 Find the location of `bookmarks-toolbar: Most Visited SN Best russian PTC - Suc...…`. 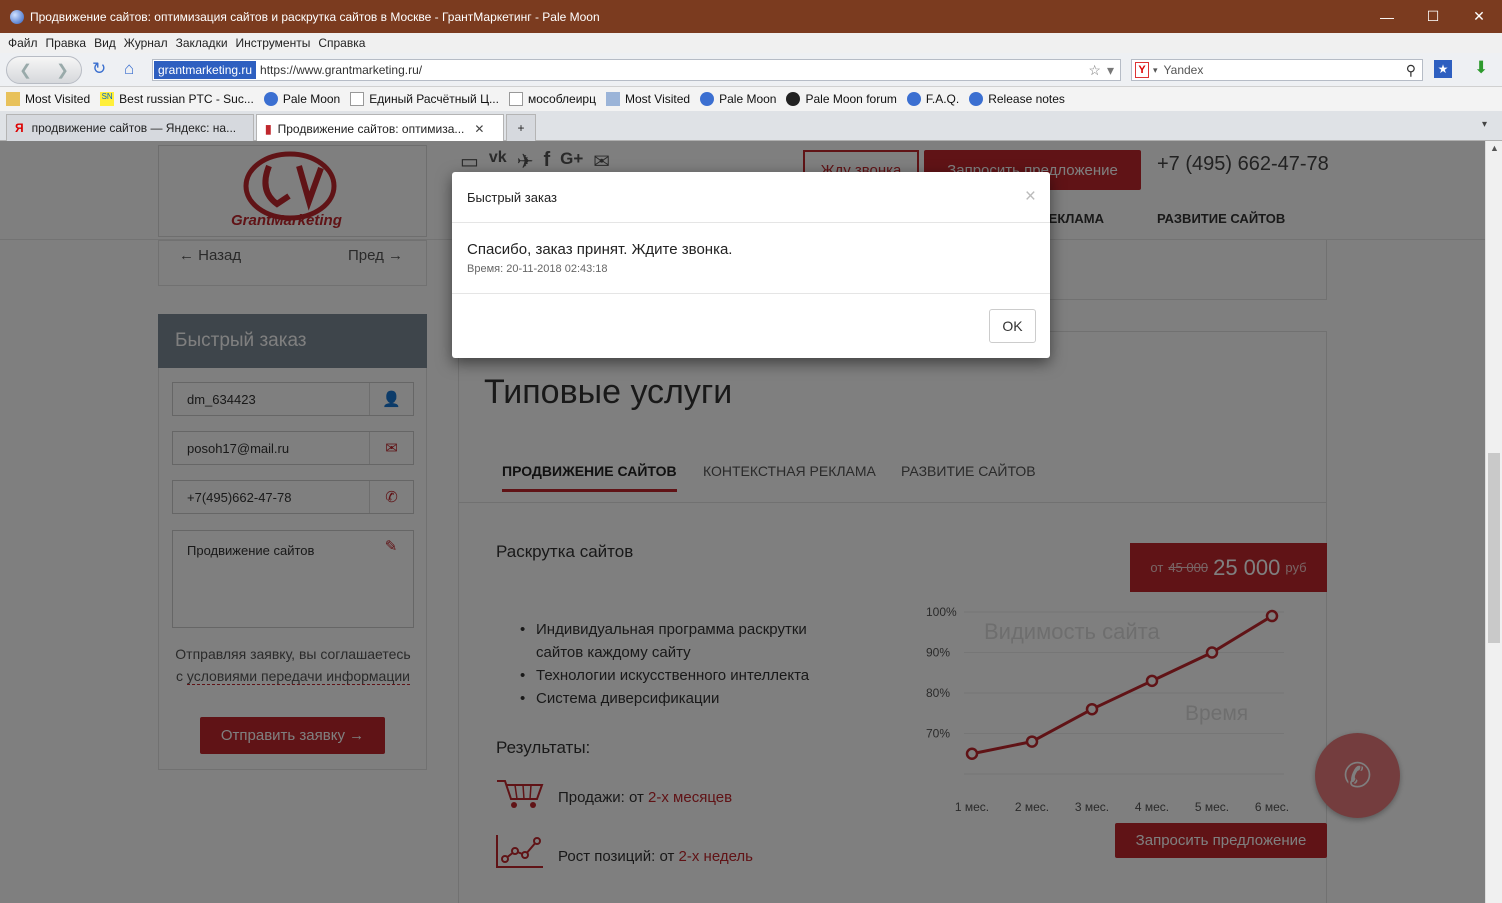

bookmarks-toolbar: Most Visited SN Best russian PTC - Suc...… is located at coordinates (751, 99).